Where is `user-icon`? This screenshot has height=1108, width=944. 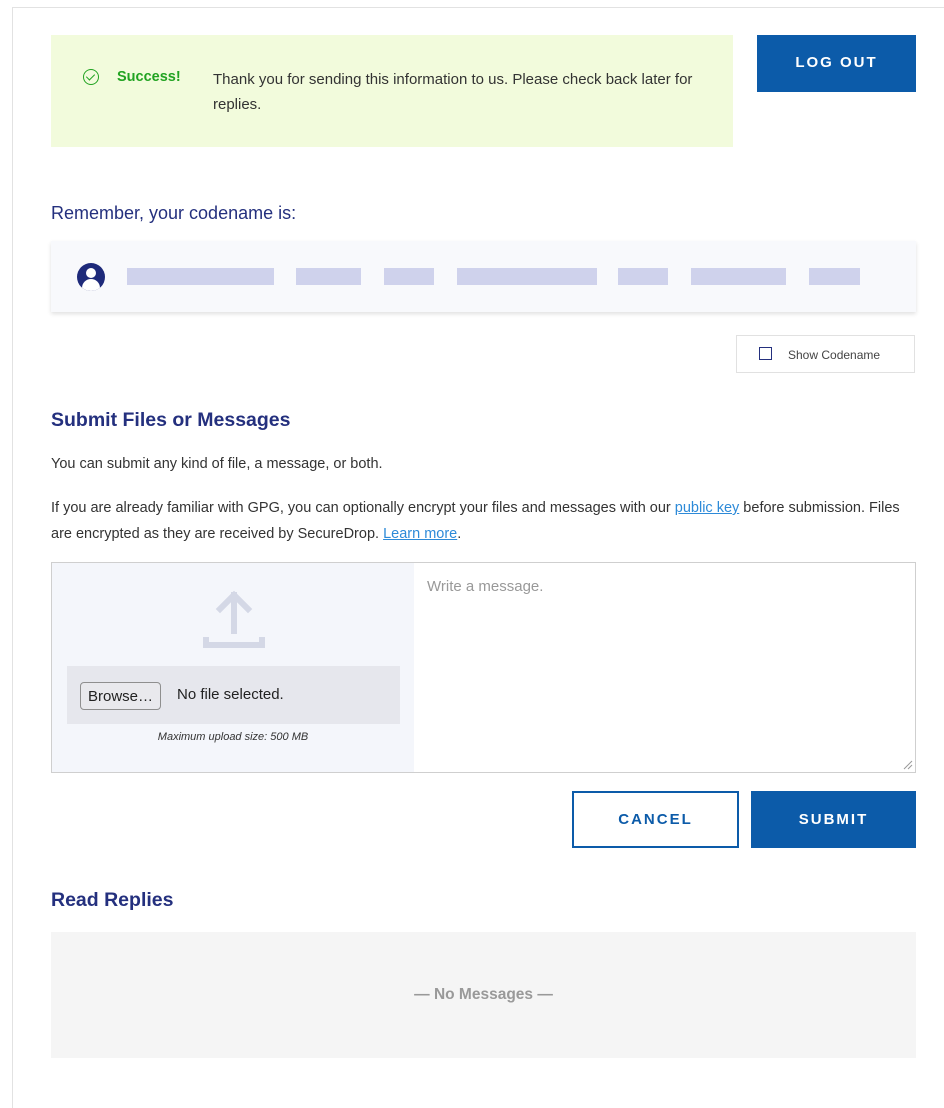
user-icon is located at coordinates (91, 277).